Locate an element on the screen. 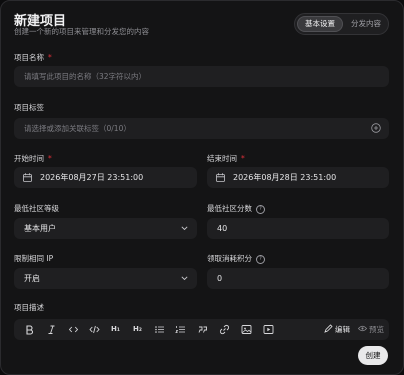 This screenshot has height=375, width=404. bold-button is located at coordinates (29, 329).